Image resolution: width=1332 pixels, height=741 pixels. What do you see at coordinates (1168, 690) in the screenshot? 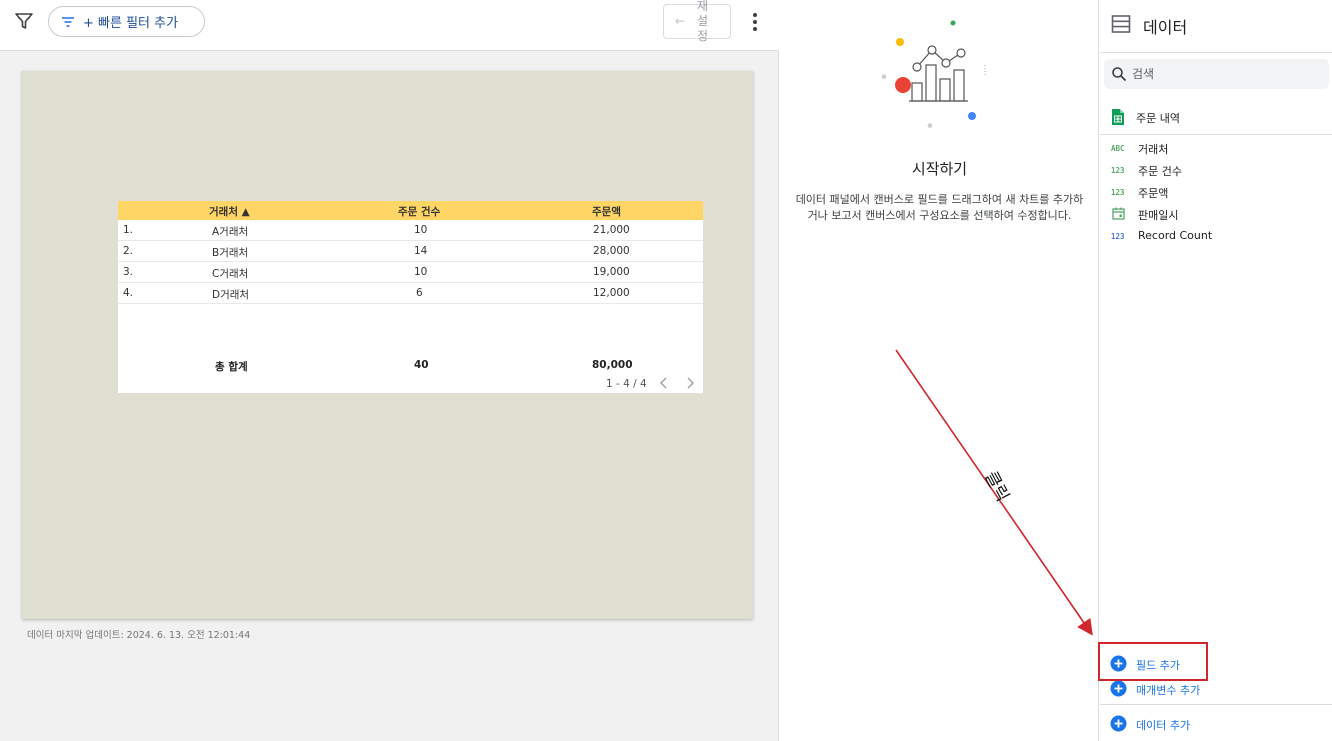
I see `add-parameter-label: 매개변수 추가` at bounding box center [1168, 690].